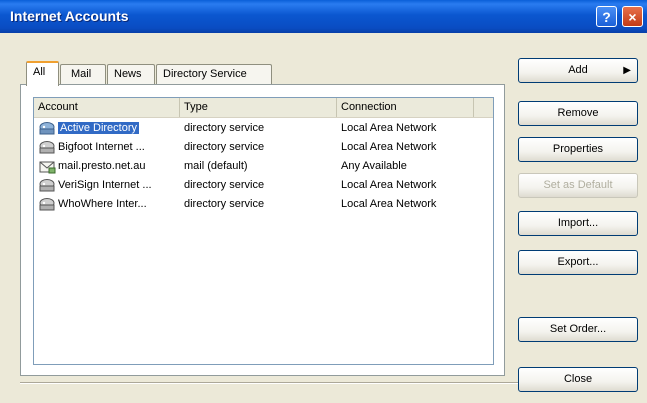 This screenshot has height=403, width=647. Describe the element at coordinates (69, 16) in the screenshot. I see `window-title: Internet Accounts` at that location.